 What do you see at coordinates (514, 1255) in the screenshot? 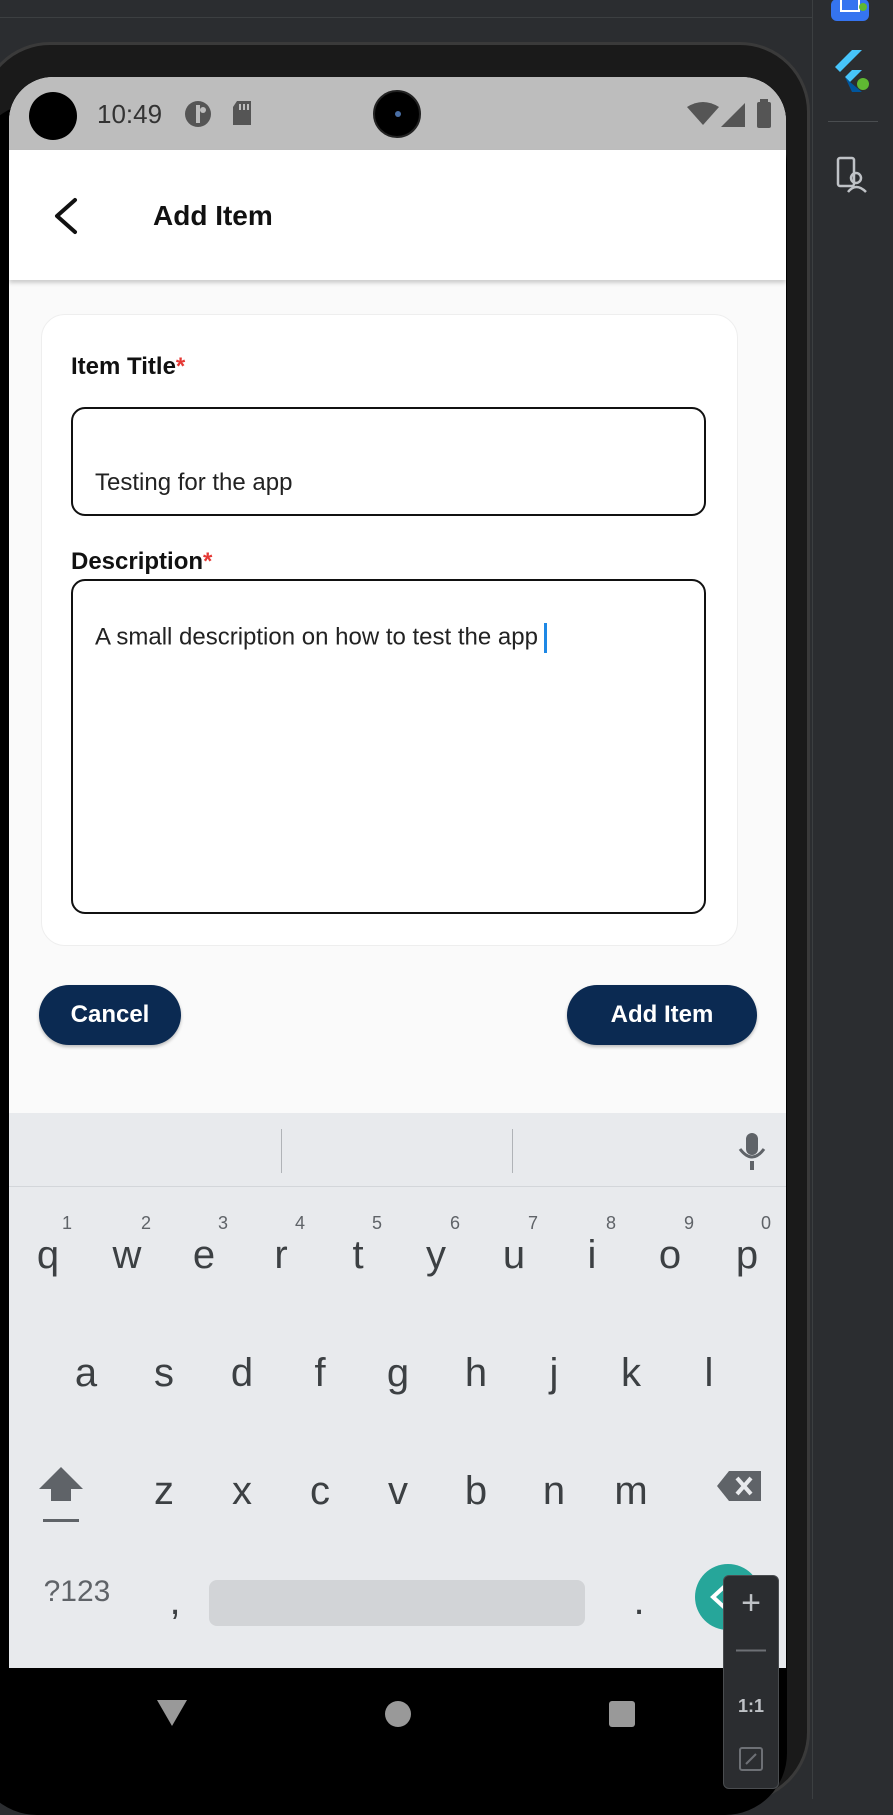
I see `key-u: u` at bounding box center [514, 1255].